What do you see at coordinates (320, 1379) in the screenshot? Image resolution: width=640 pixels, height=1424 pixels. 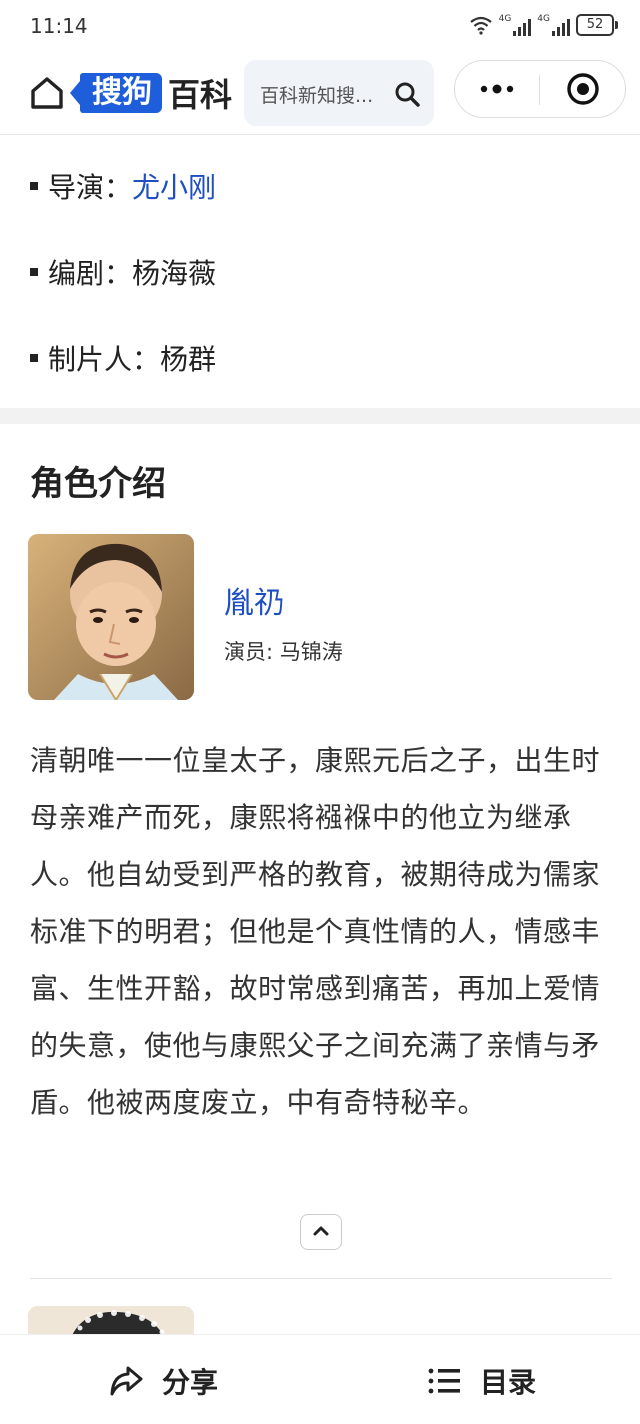 I see `bottom-toolbar: 分享 目录` at bounding box center [320, 1379].